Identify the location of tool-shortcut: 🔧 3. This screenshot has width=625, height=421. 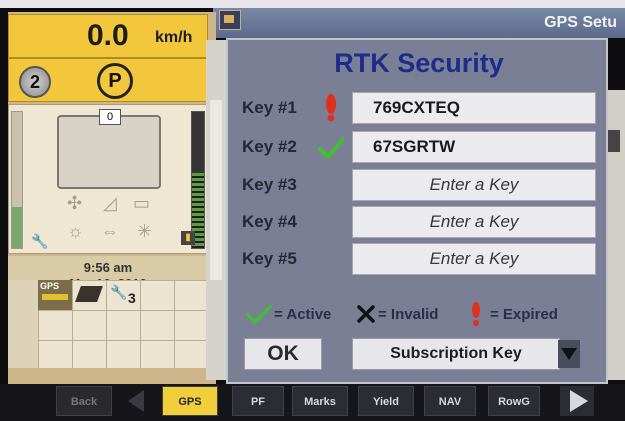
(123, 295).